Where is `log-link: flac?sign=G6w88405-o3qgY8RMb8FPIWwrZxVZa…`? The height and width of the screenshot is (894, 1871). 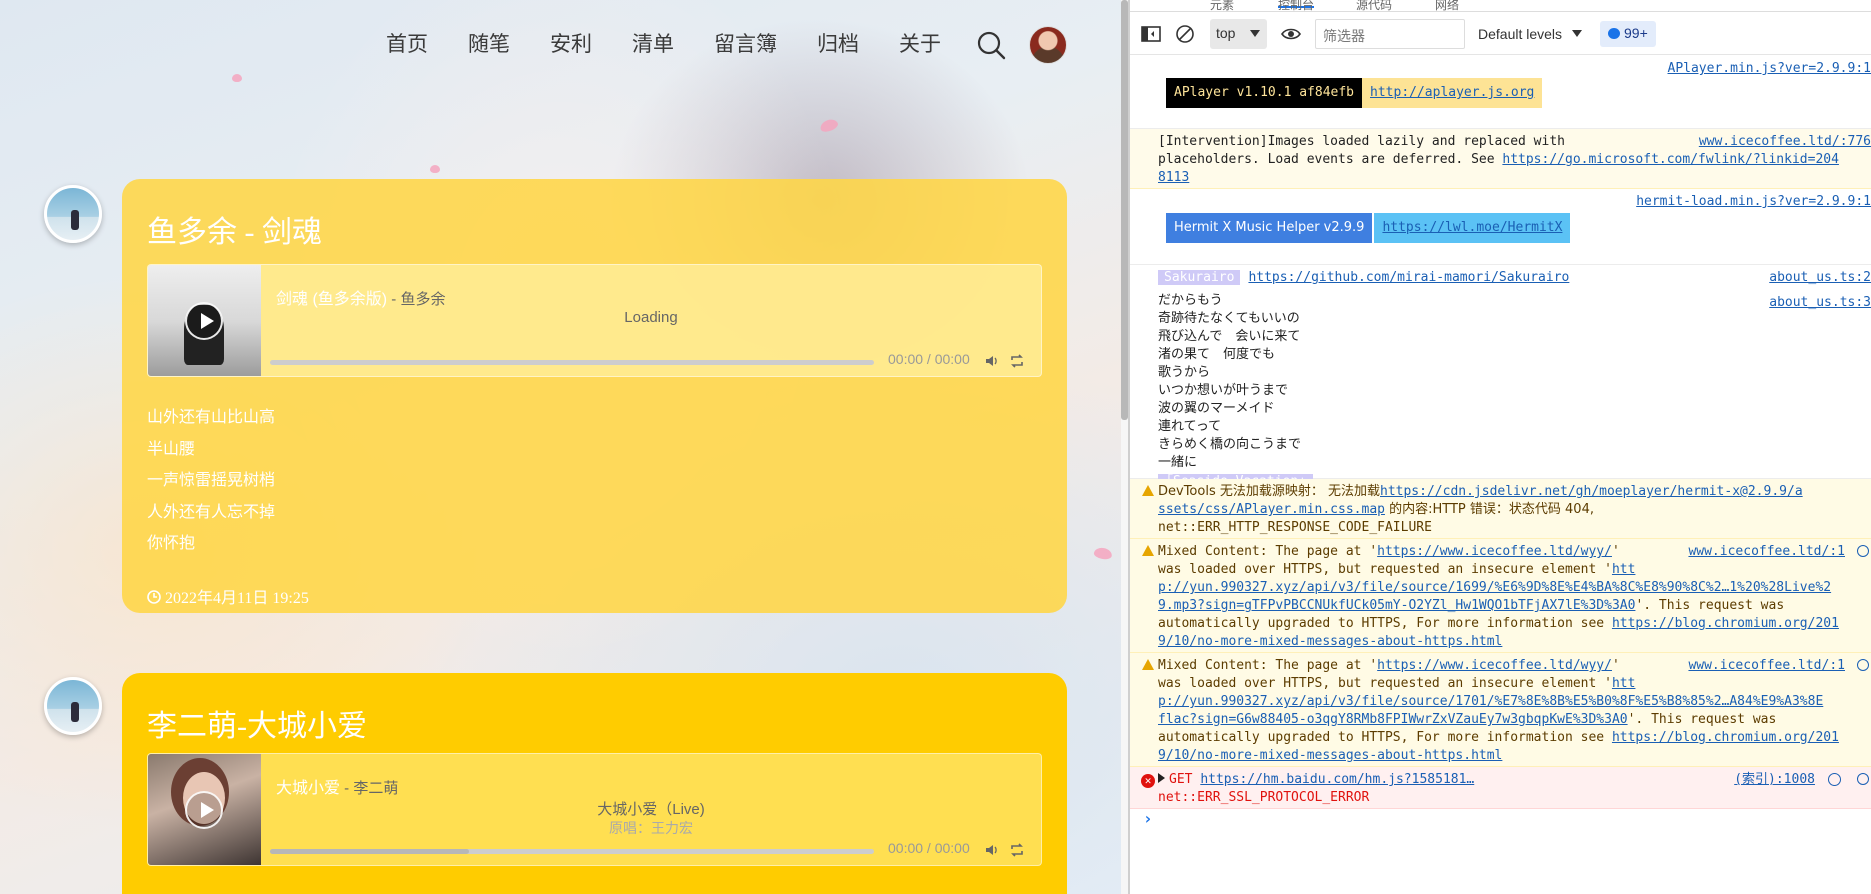
log-link: flac?sign=G6w88405-o3qgY8RMb8FPIWwrZxVZa… is located at coordinates (1393, 719).